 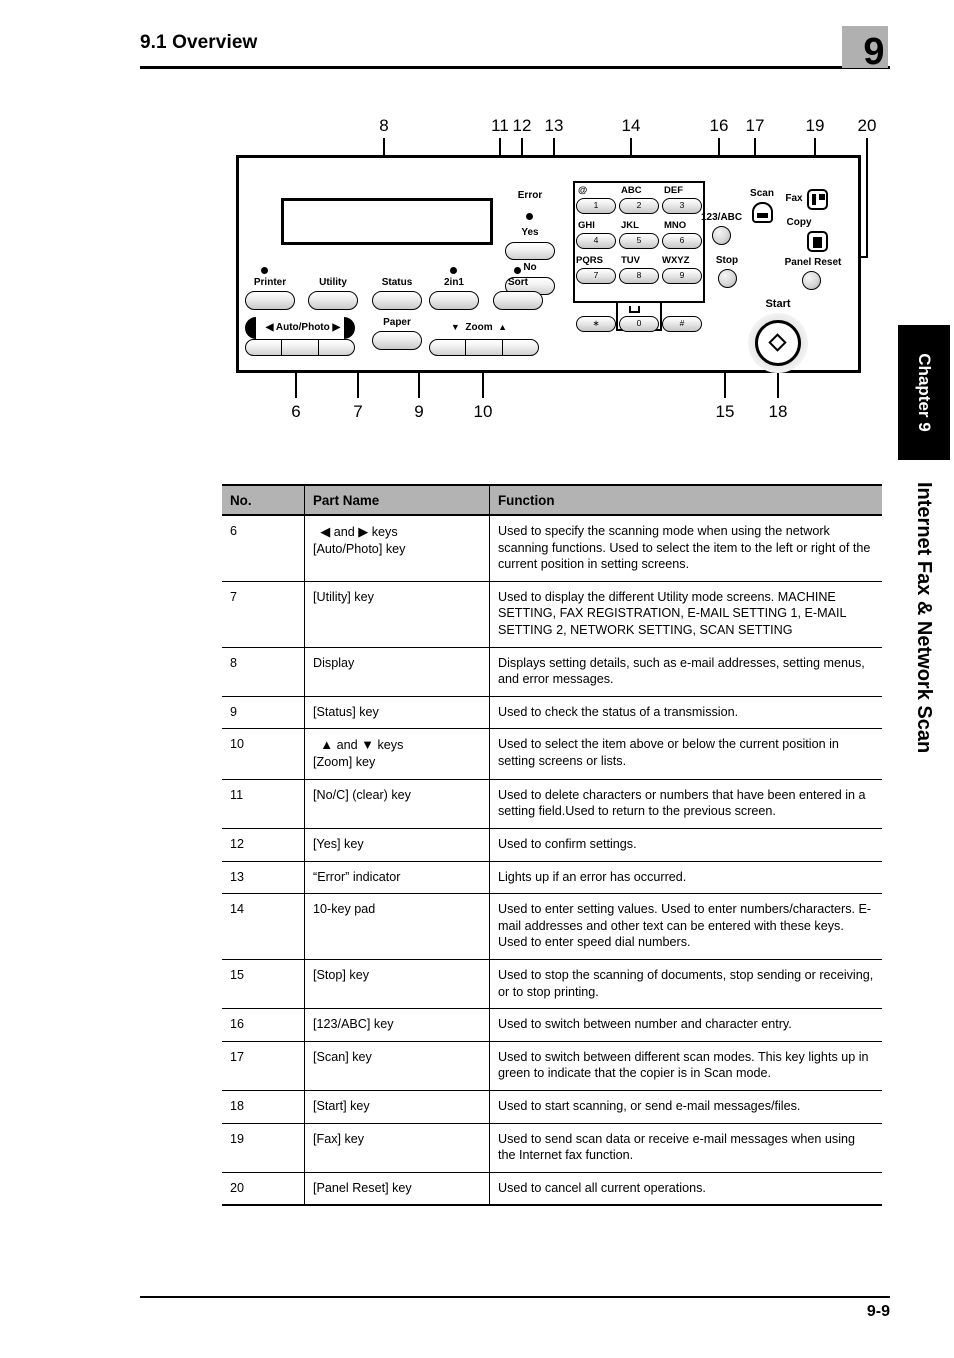 I want to click on callout-15: 15, so click(x=725, y=411).